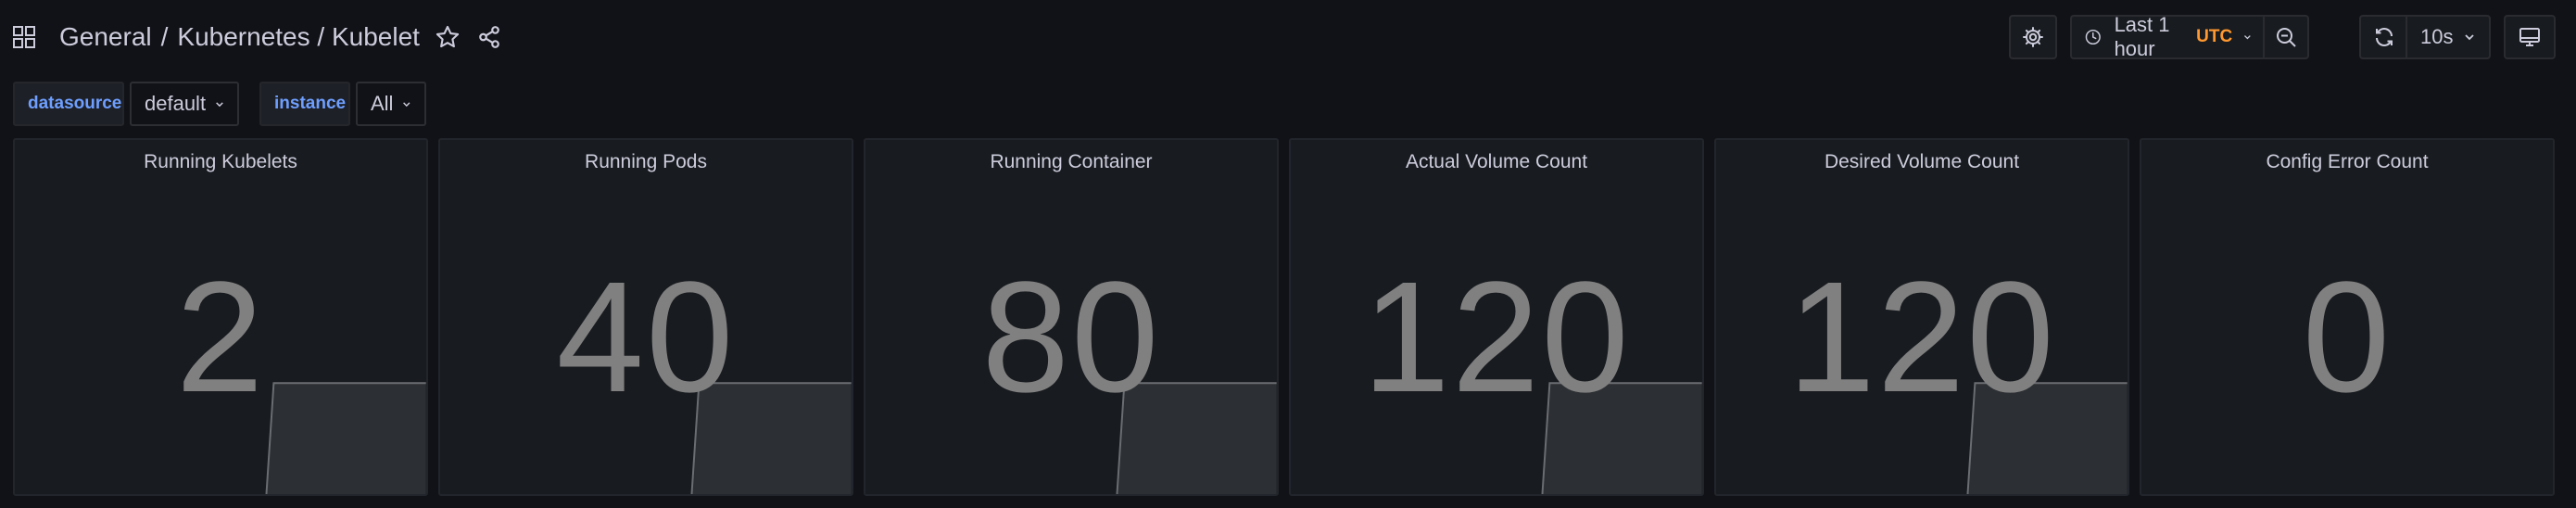 The height and width of the screenshot is (508, 2576). I want to click on timezone-badge: UTC, so click(2215, 36).